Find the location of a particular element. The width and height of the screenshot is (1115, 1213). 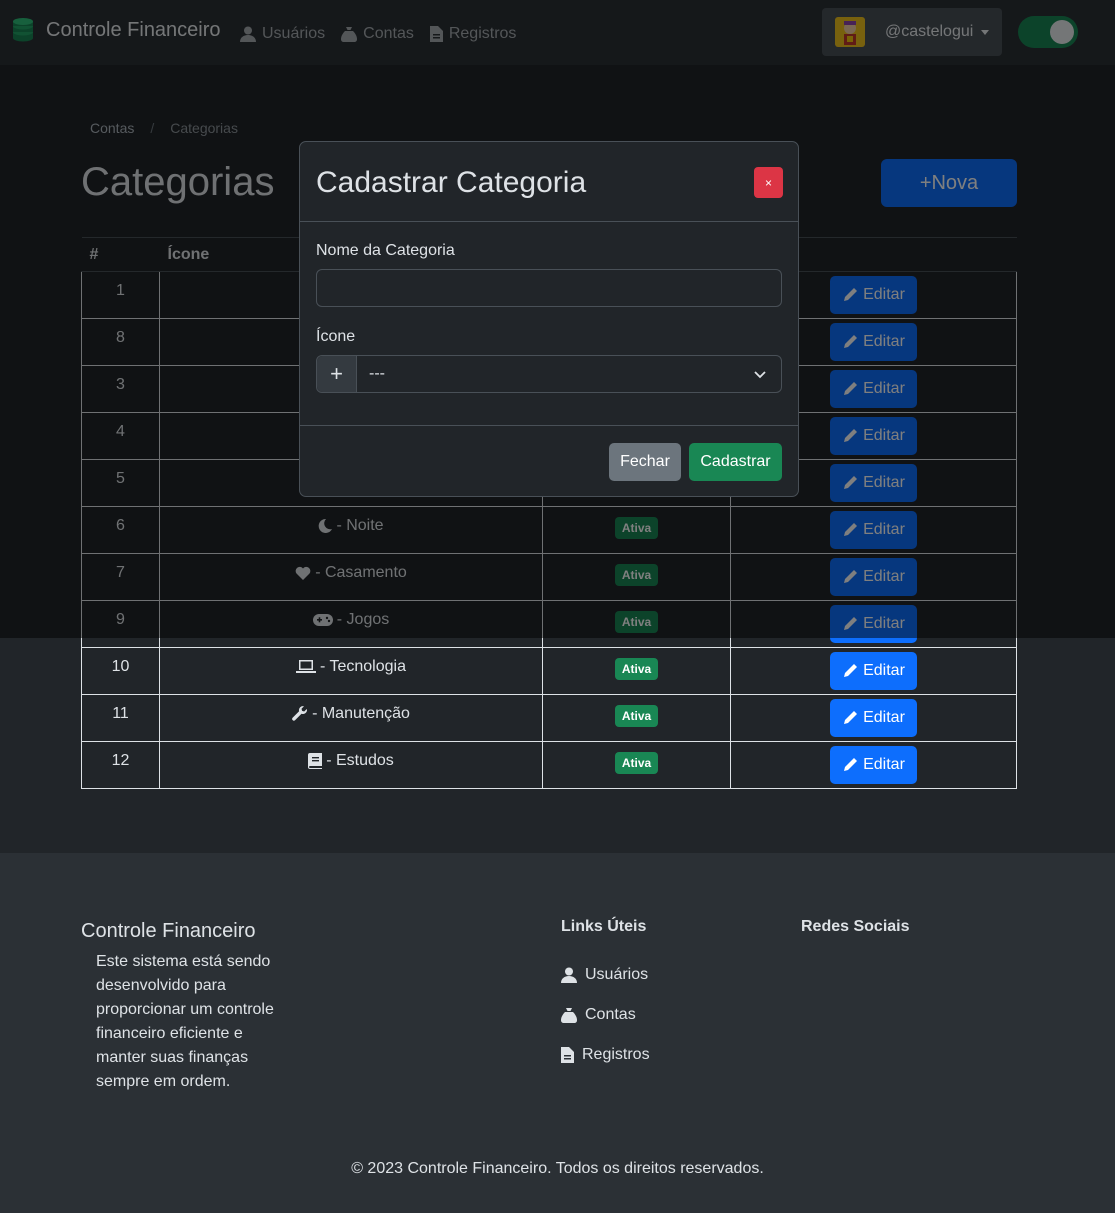

close-icon: × is located at coordinates (768, 182).